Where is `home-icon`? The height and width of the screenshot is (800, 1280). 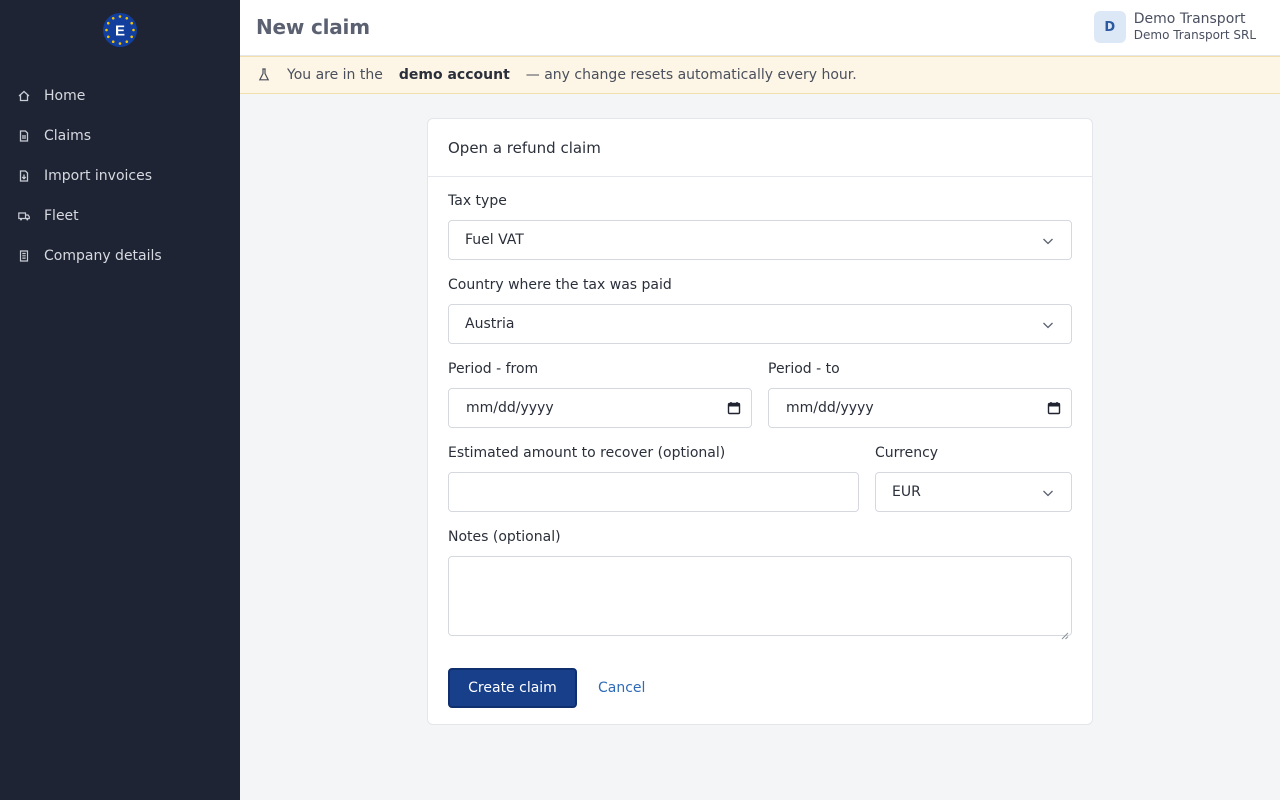 home-icon is located at coordinates (24, 96).